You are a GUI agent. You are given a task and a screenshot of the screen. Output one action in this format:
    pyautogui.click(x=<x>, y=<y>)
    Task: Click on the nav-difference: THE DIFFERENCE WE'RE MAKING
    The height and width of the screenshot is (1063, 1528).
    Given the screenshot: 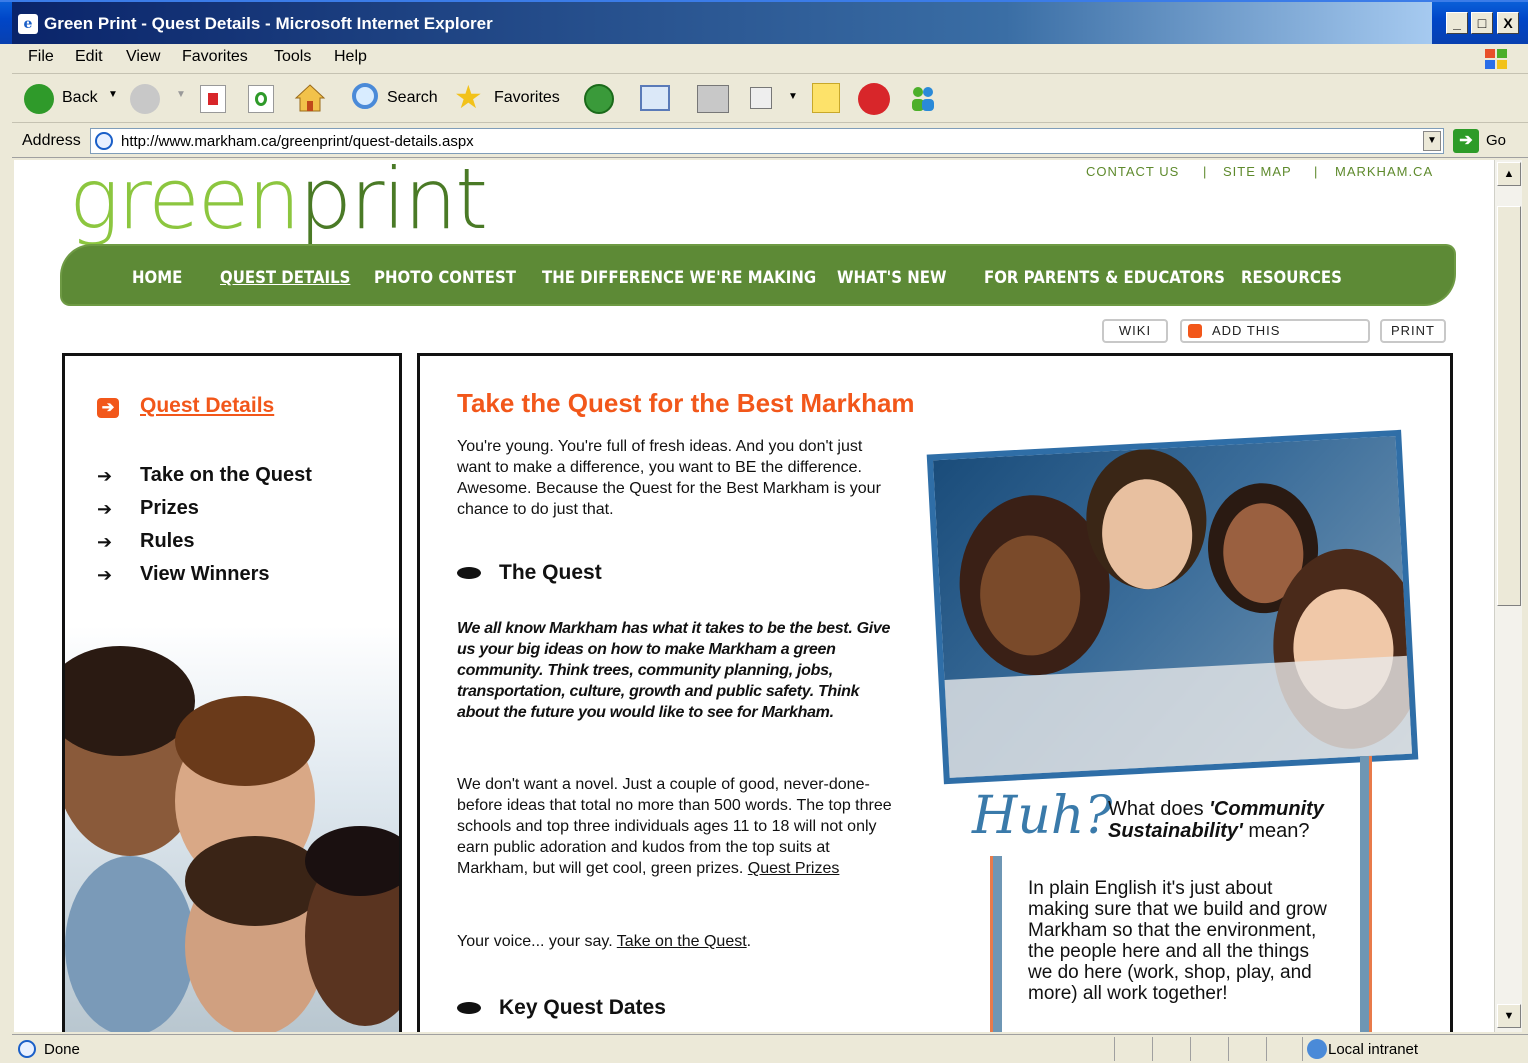 What is the action you would take?
    pyautogui.click(x=679, y=278)
    